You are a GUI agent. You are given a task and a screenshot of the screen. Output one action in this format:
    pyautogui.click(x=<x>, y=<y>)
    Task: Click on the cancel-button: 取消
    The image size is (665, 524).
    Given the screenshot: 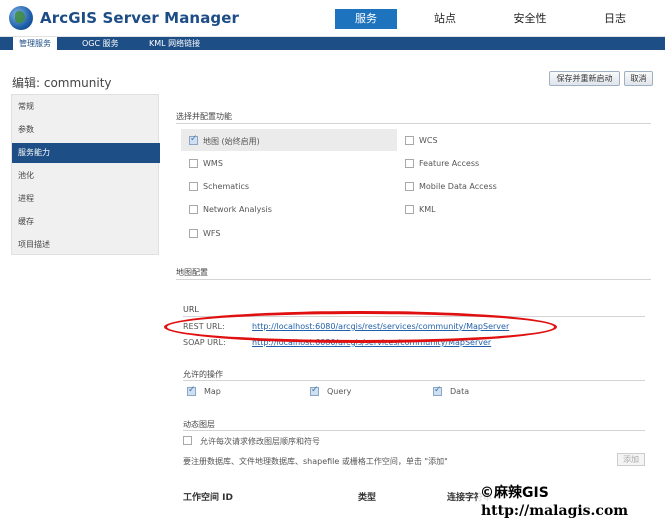 What is the action you would take?
    pyautogui.click(x=638, y=78)
    